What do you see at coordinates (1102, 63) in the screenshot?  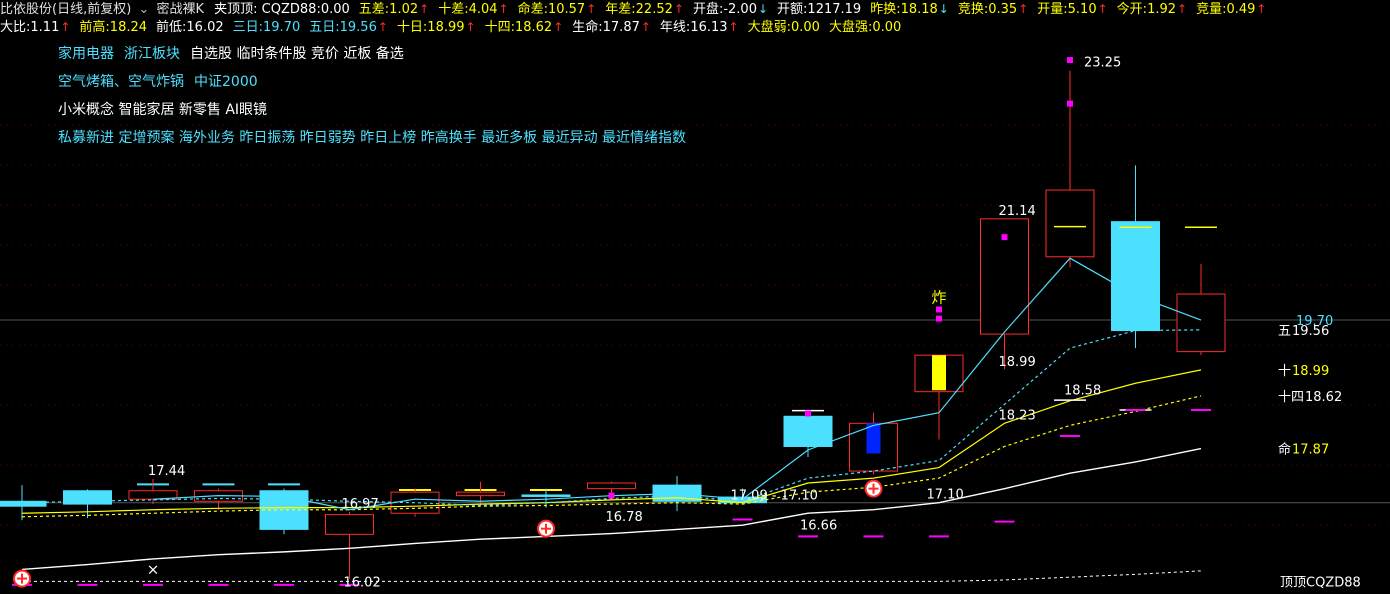 I see `price-label: 23.25` at bounding box center [1102, 63].